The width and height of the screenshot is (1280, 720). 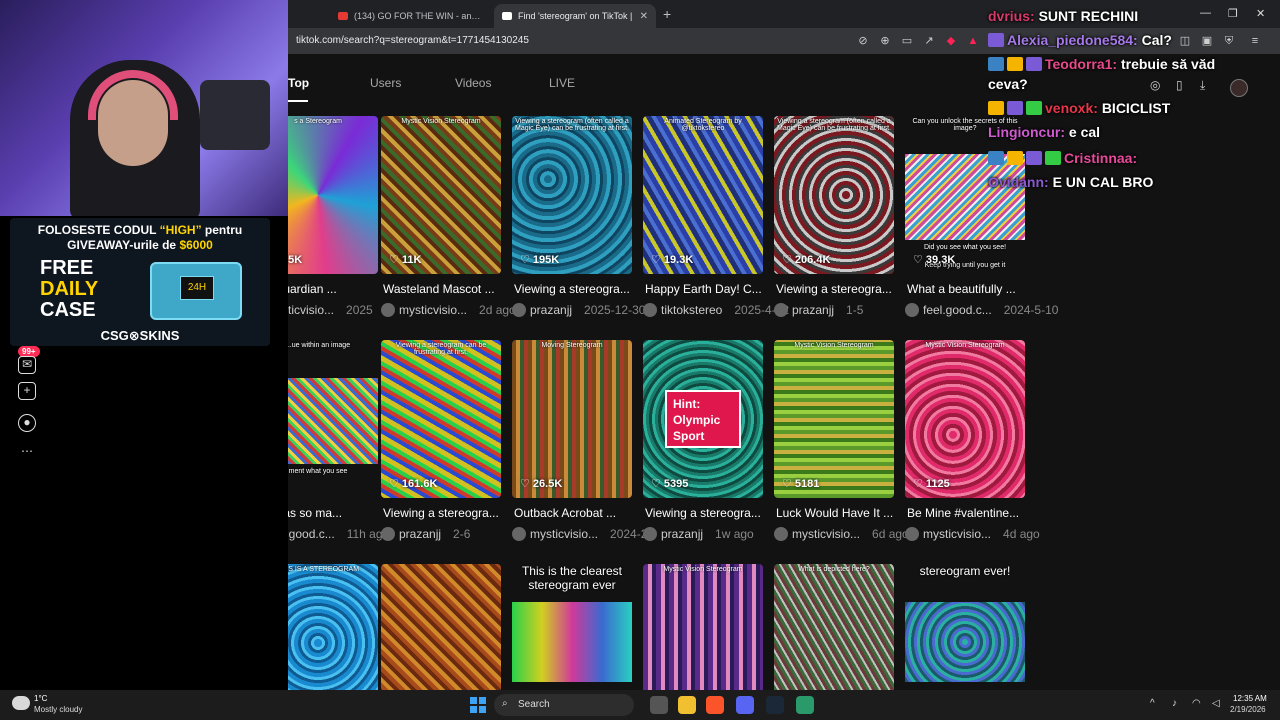 I want to click on subtab-users: Users, so click(x=385, y=83).